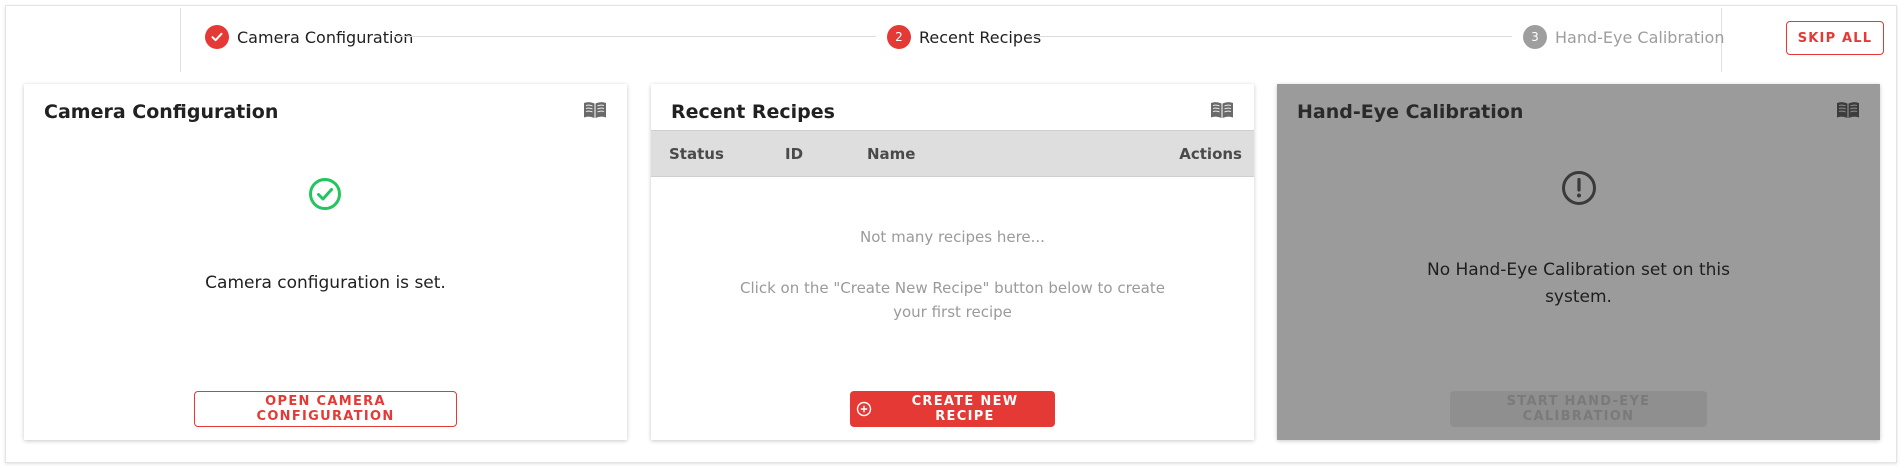  What do you see at coordinates (325, 194) in the screenshot?
I see `check-circle-icon` at bounding box center [325, 194].